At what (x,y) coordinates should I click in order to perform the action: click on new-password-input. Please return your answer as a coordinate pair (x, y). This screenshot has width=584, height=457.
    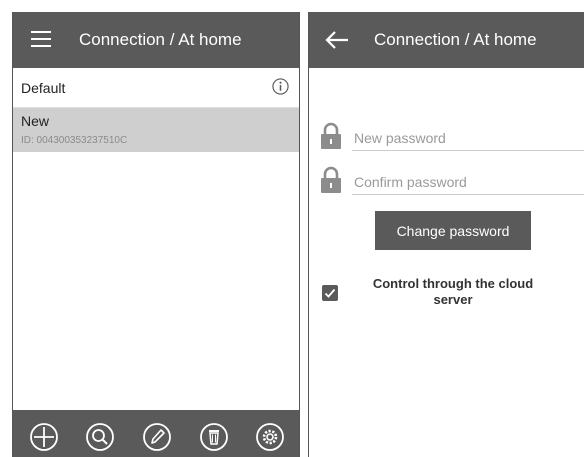
    Looking at the image, I should click on (468, 138).